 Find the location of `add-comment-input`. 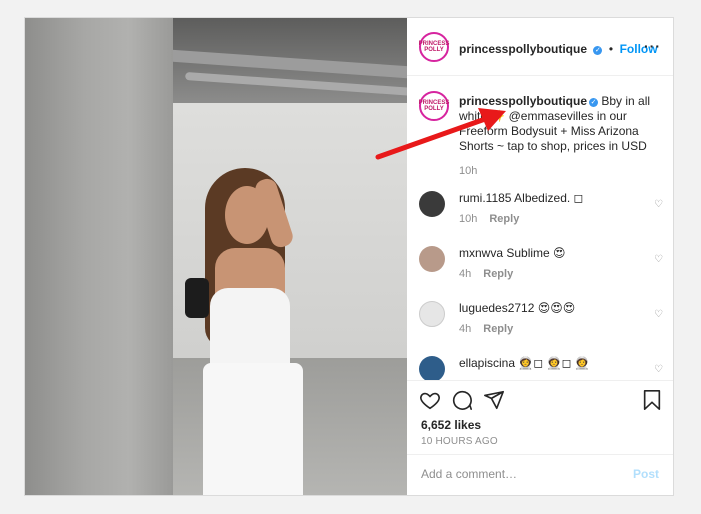

add-comment-input is located at coordinates (516, 474).